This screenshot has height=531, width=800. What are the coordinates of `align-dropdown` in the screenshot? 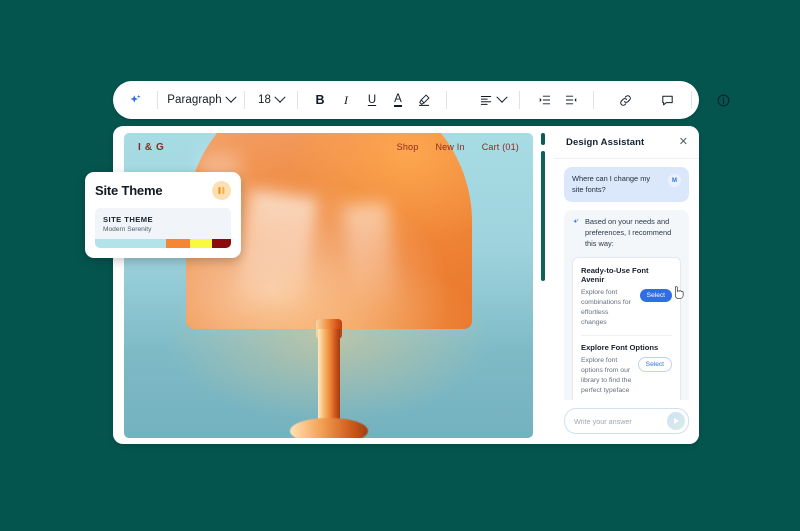 It's located at (492, 100).